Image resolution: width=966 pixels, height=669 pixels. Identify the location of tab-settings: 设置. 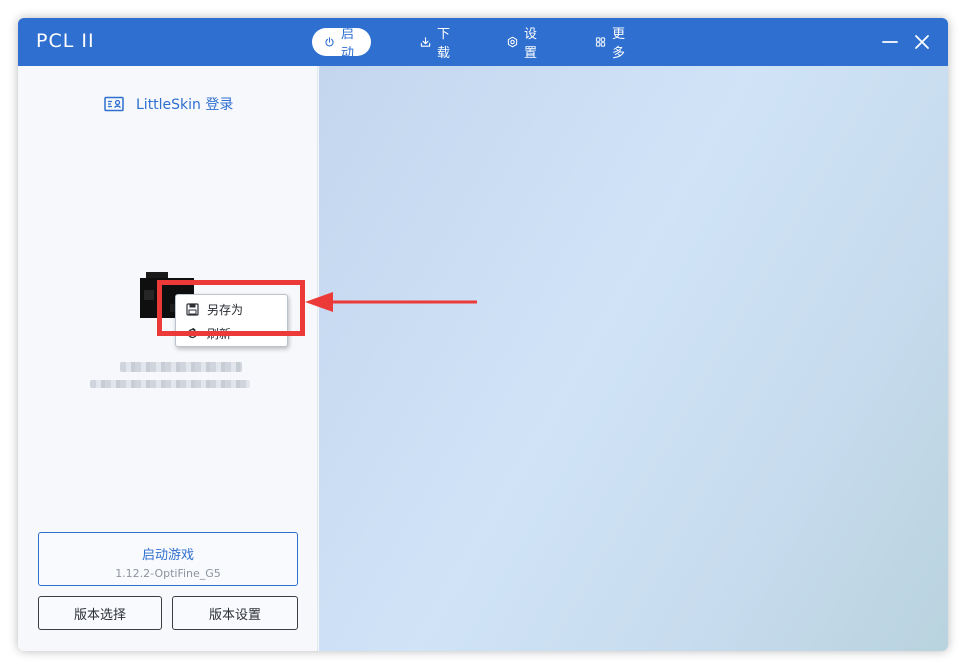
(524, 44).